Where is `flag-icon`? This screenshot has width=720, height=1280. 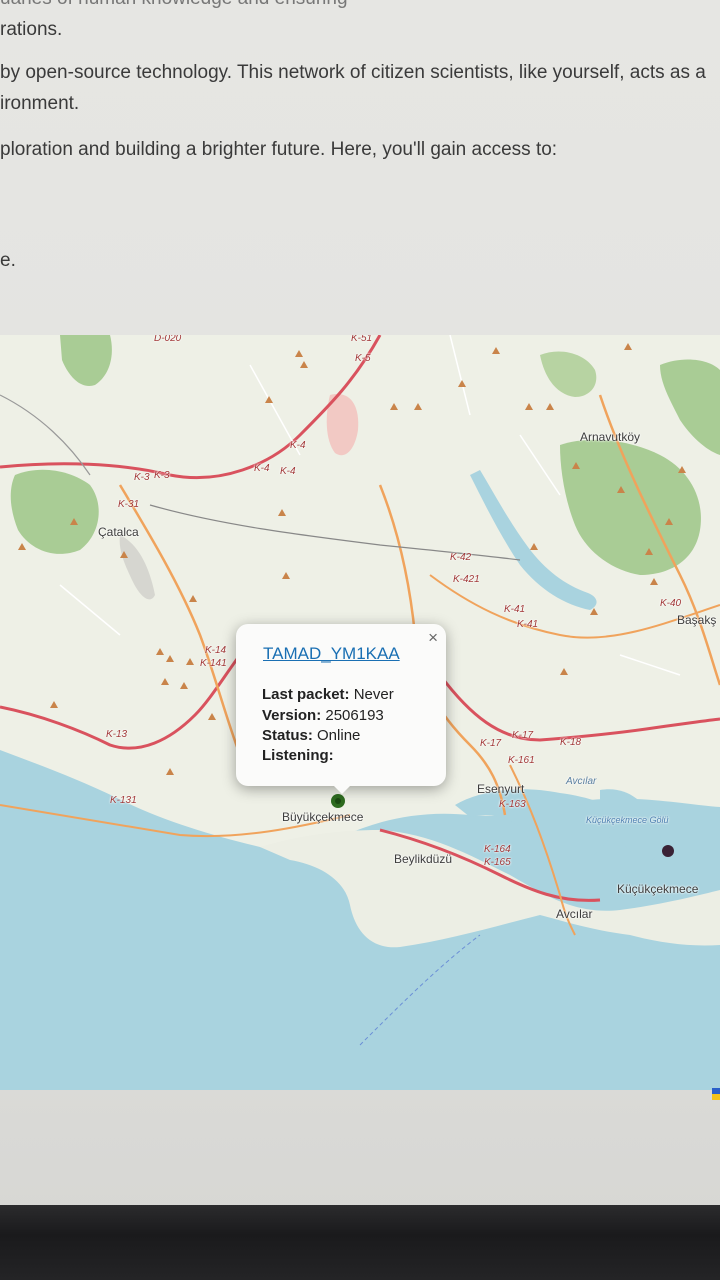 flag-icon is located at coordinates (716, 1094).